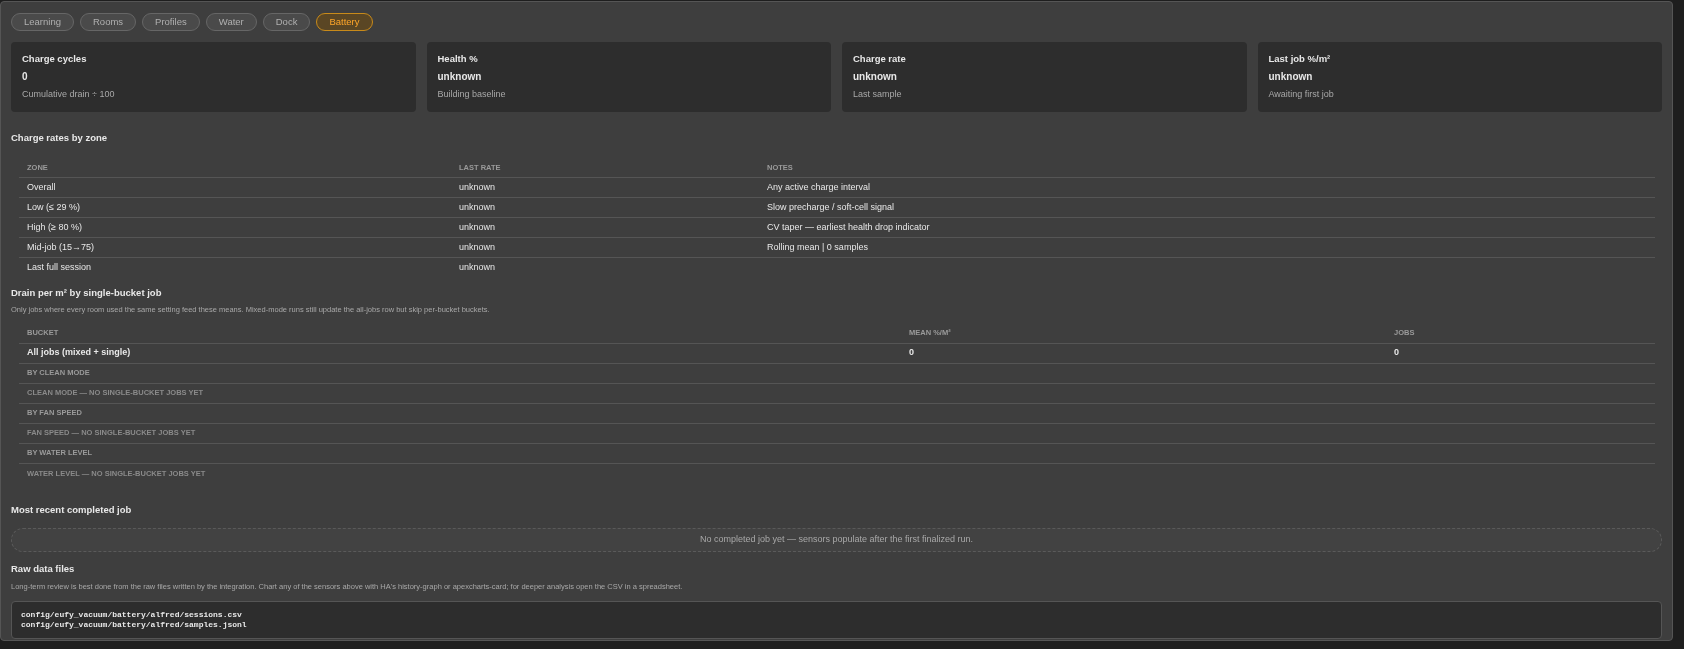 The image size is (1684, 649). I want to click on tab: Profiles, so click(171, 22).